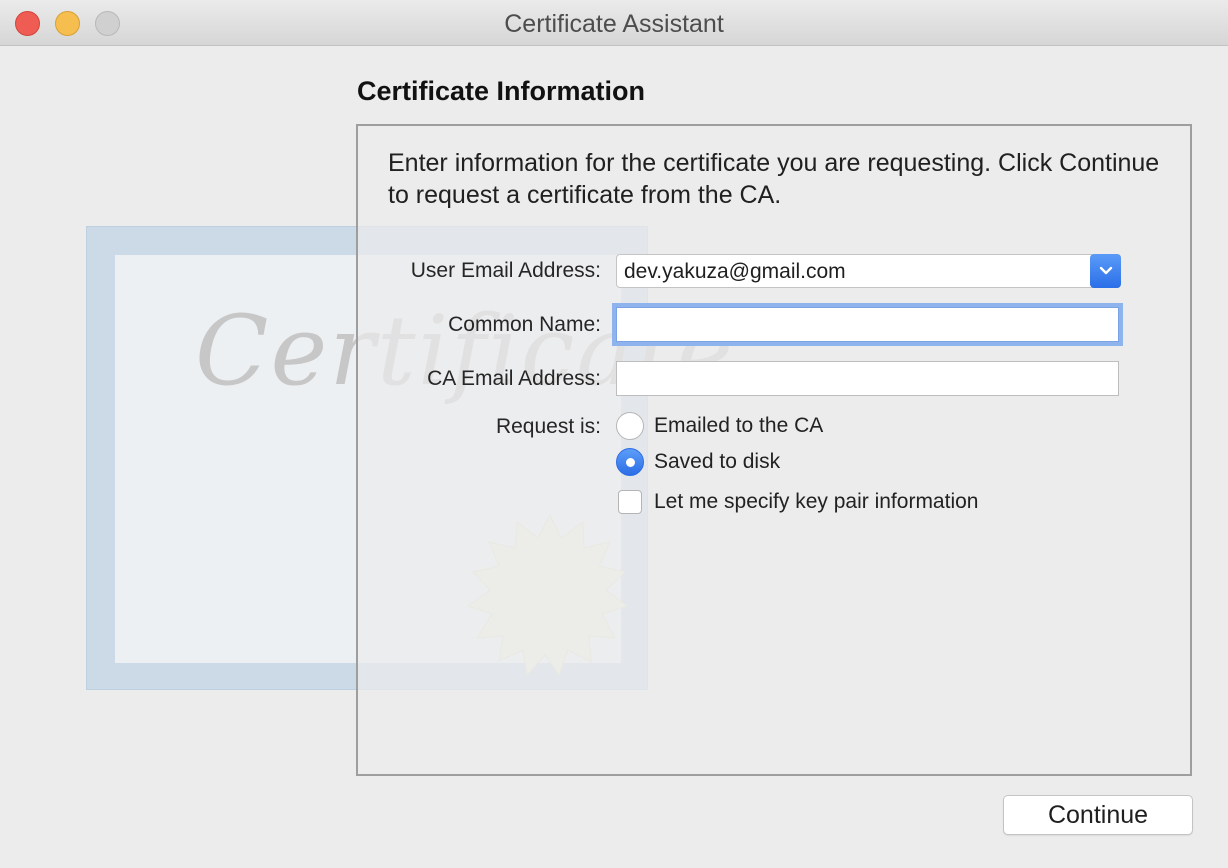  I want to click on common-name-label: Common Name:, so click(524, 324).